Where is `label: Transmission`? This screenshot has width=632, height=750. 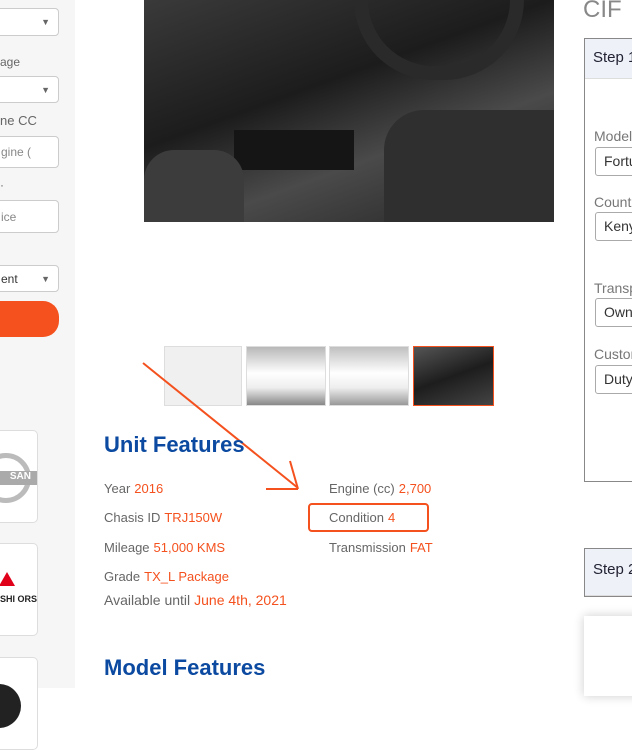
label: Transmission is located at coordinates (367, 547).